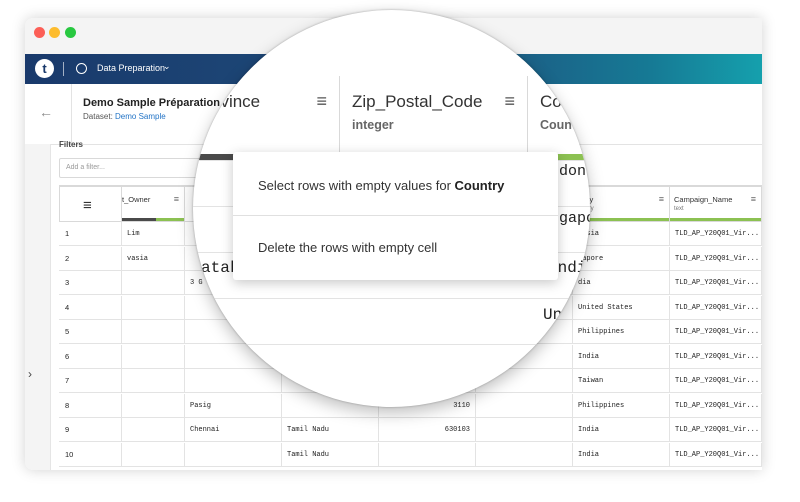  I want to click on close-window-button, so click(39, 32).